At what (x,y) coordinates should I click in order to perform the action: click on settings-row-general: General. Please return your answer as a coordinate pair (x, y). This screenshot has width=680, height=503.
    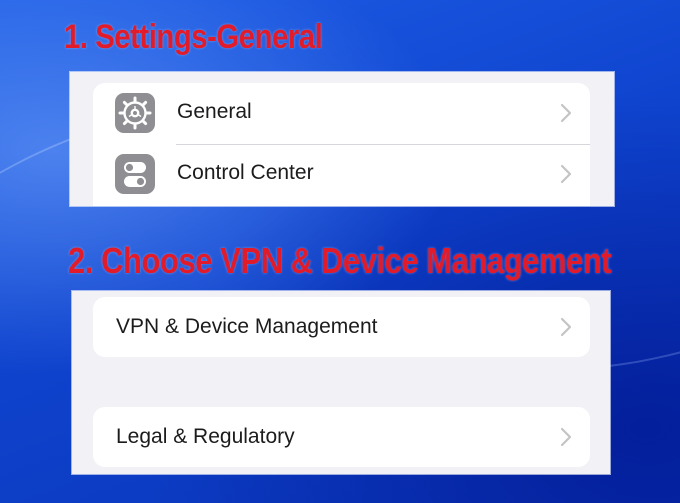
    Looking at the image, I should click on (341, 113).